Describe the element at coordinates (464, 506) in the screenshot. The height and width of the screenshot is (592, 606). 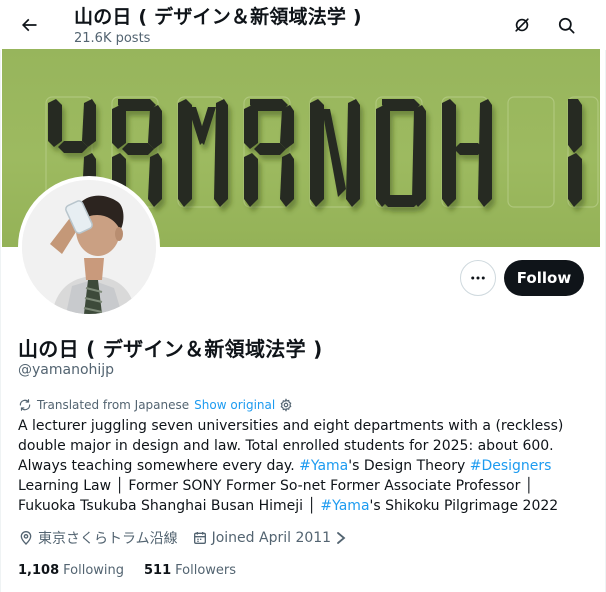
I see `bio-text: 's Shikoku Pilgrimage 2022` at that location.